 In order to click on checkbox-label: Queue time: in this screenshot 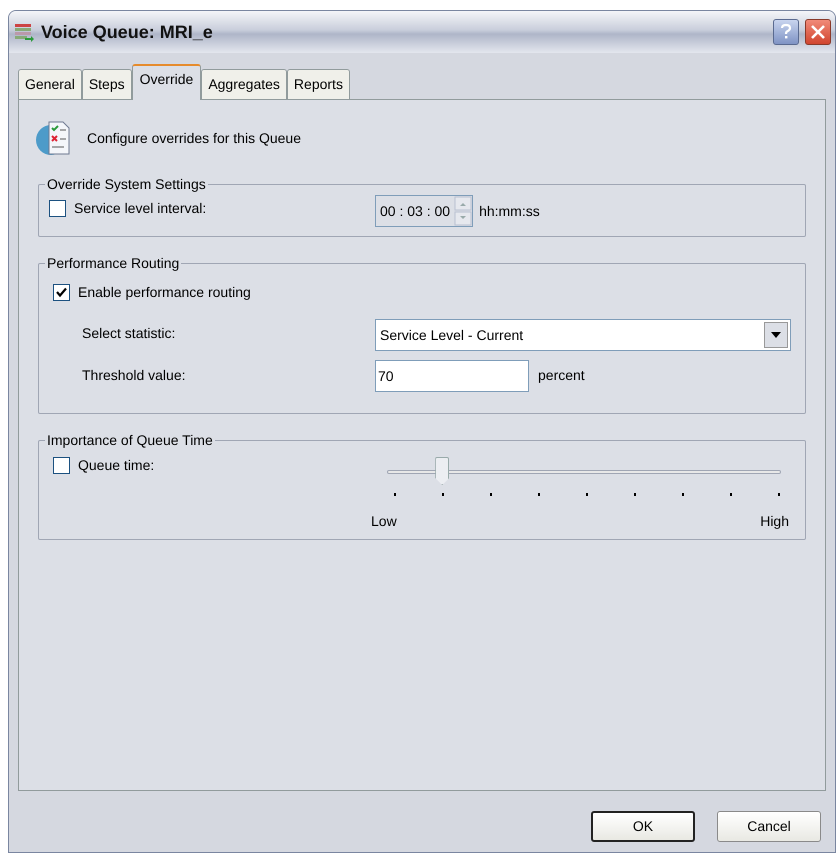, I will do `click(116, 465)`.